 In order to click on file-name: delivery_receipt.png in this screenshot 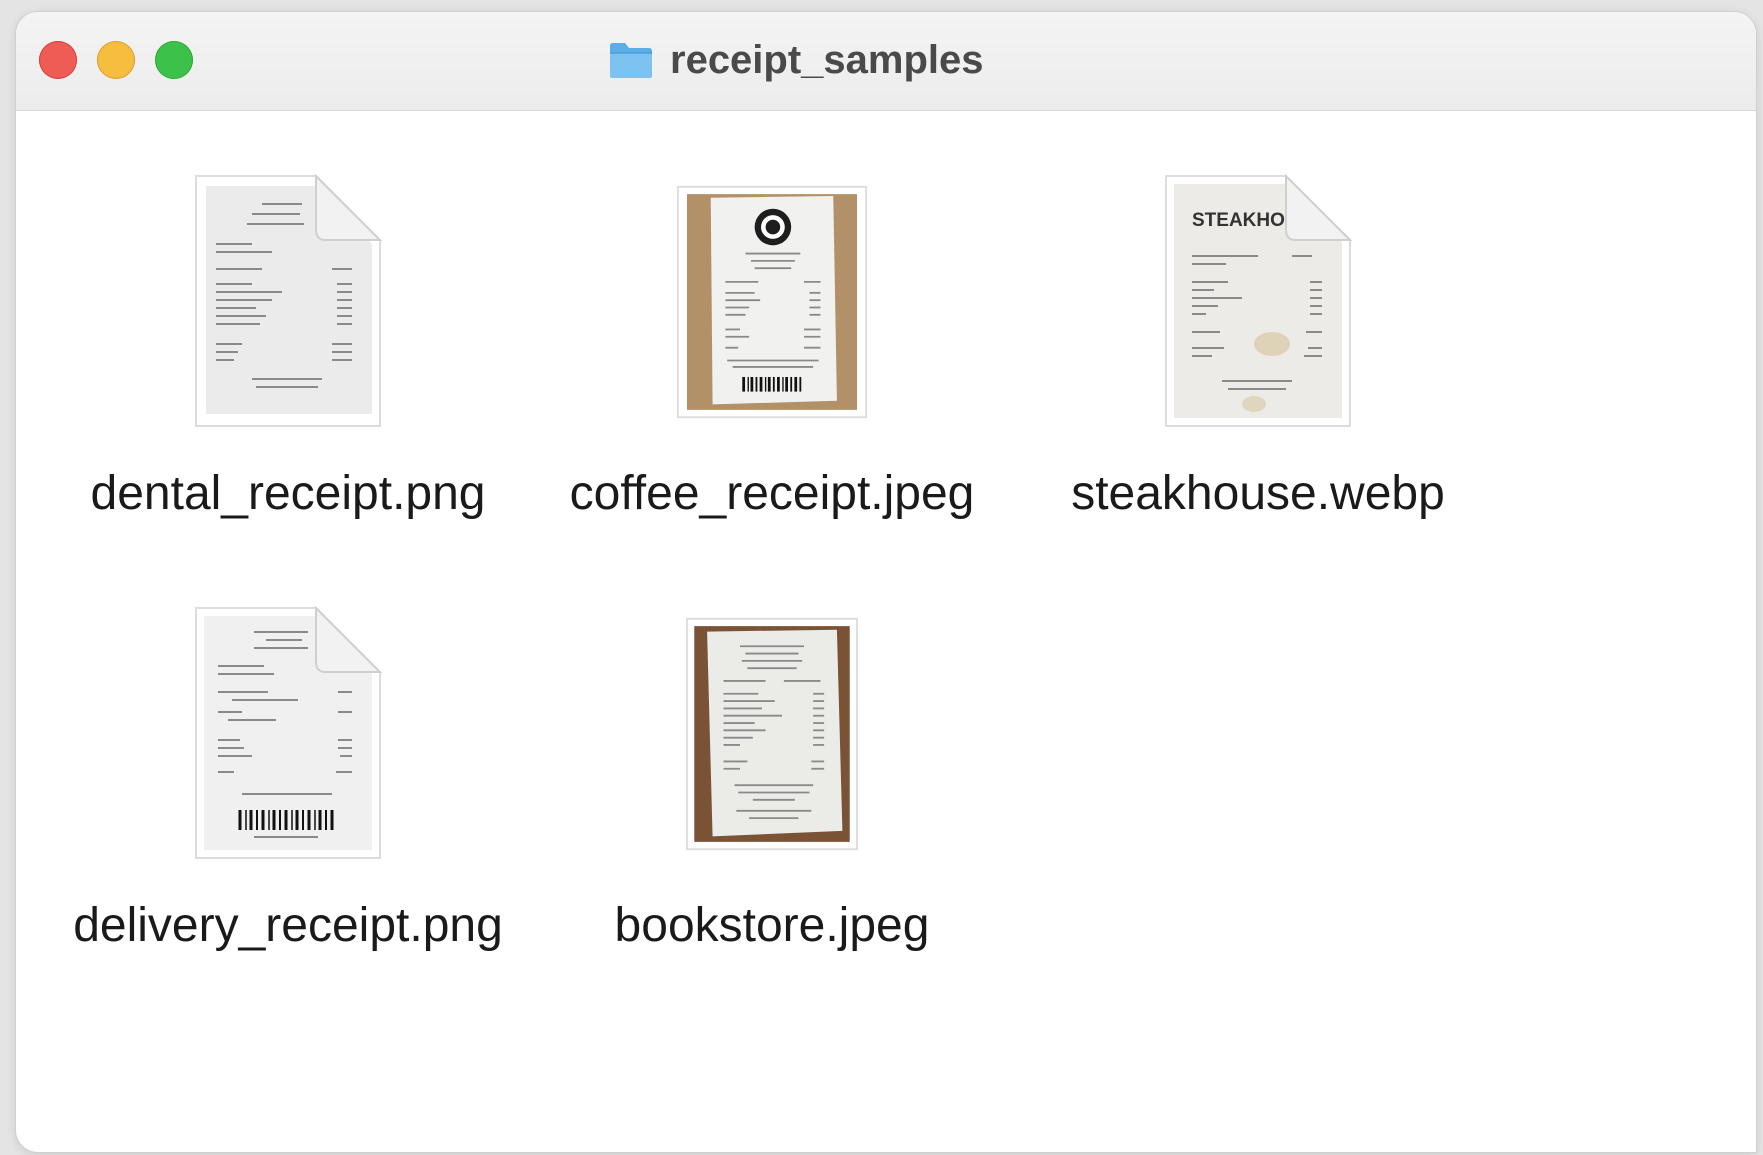, I will do `click(288, 925)`.